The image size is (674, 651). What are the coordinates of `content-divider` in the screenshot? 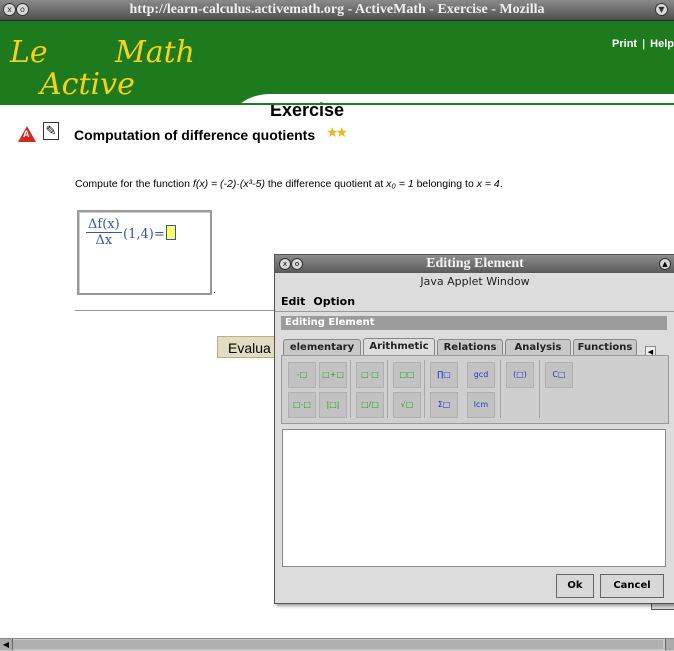 It's located at (180, 310).